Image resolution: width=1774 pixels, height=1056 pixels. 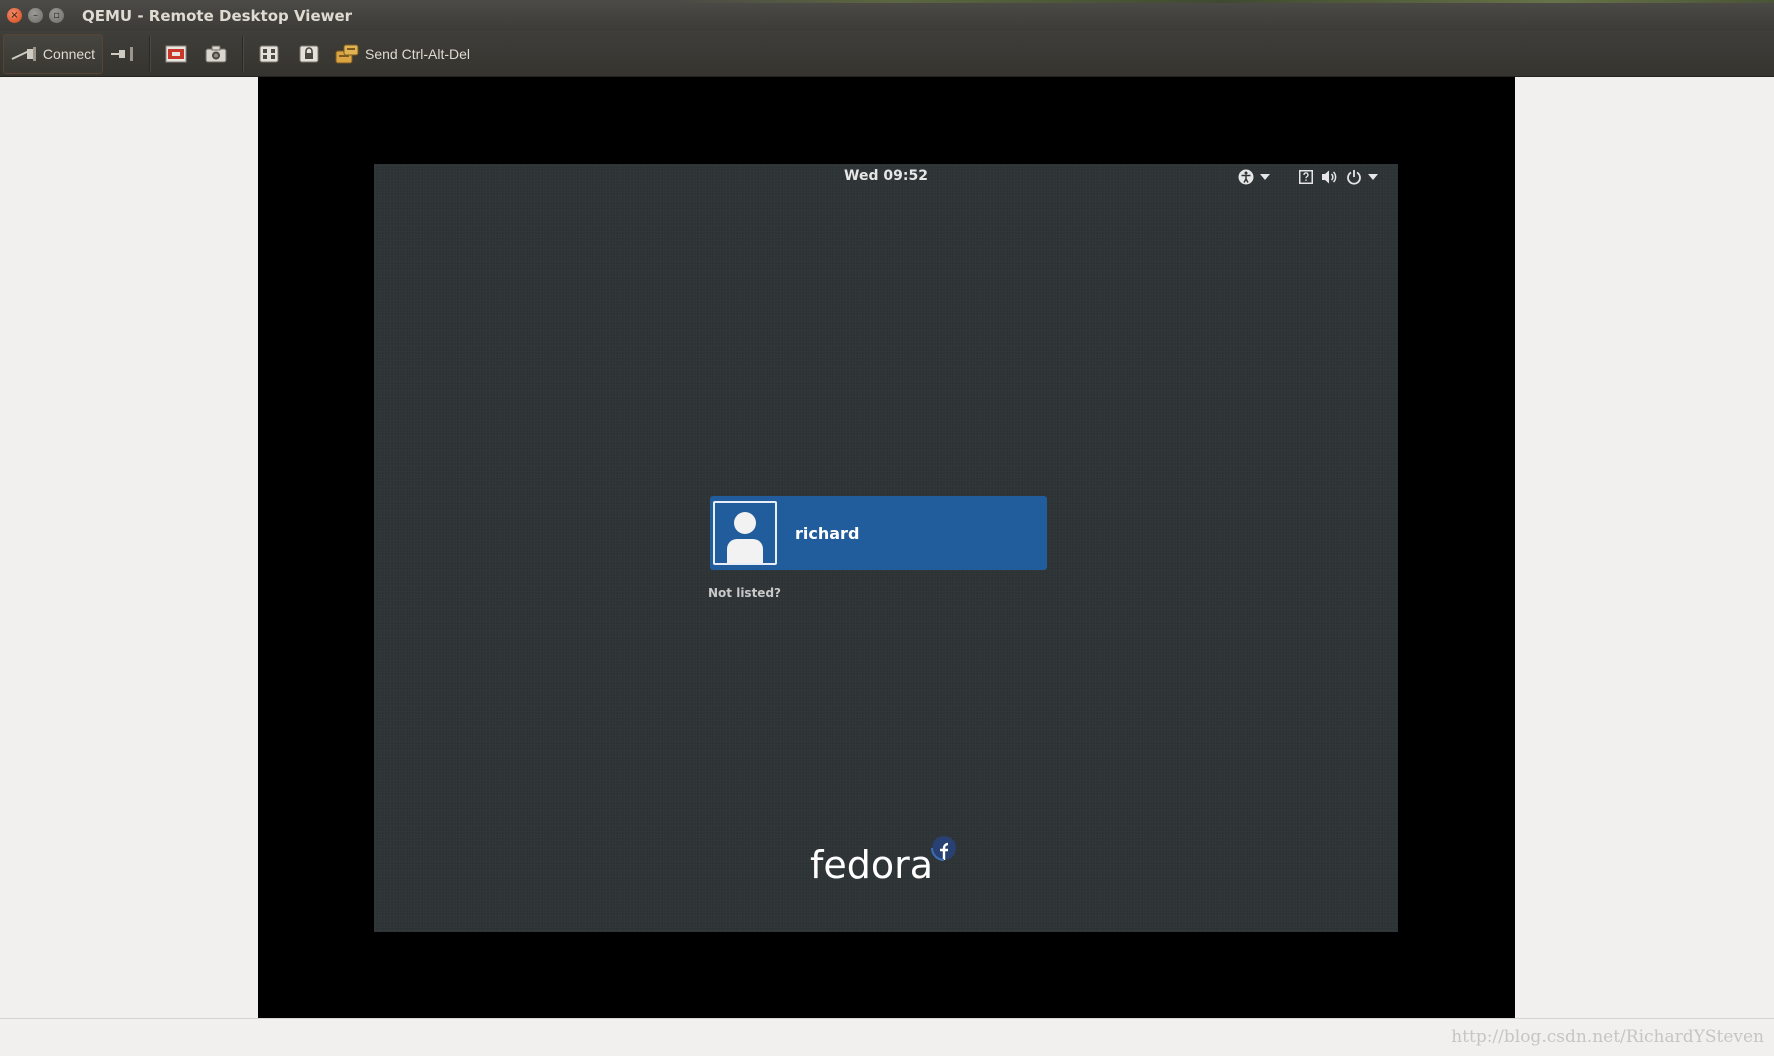 I want to click on avatar, so click(x=745, y=533).